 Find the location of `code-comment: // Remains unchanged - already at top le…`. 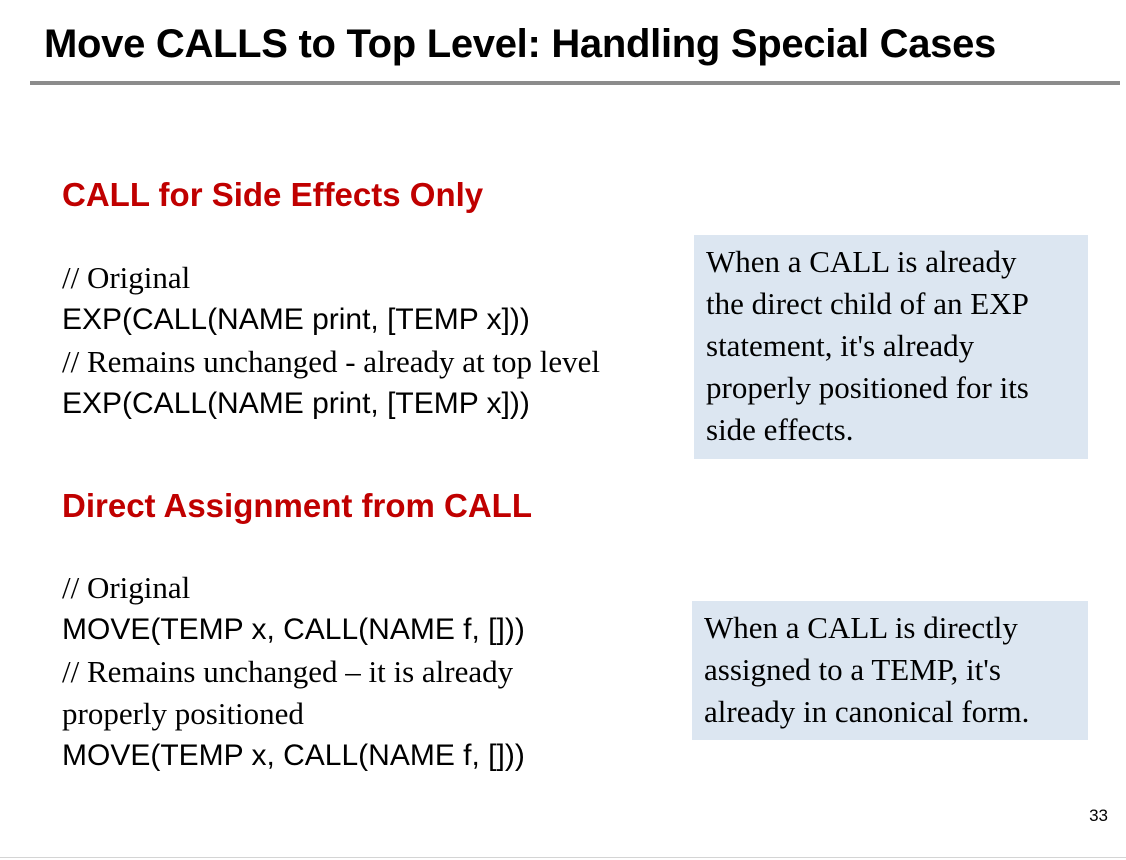

code-comment: // Remains unchanged - already at top le… is located at coordinates (331, 361).